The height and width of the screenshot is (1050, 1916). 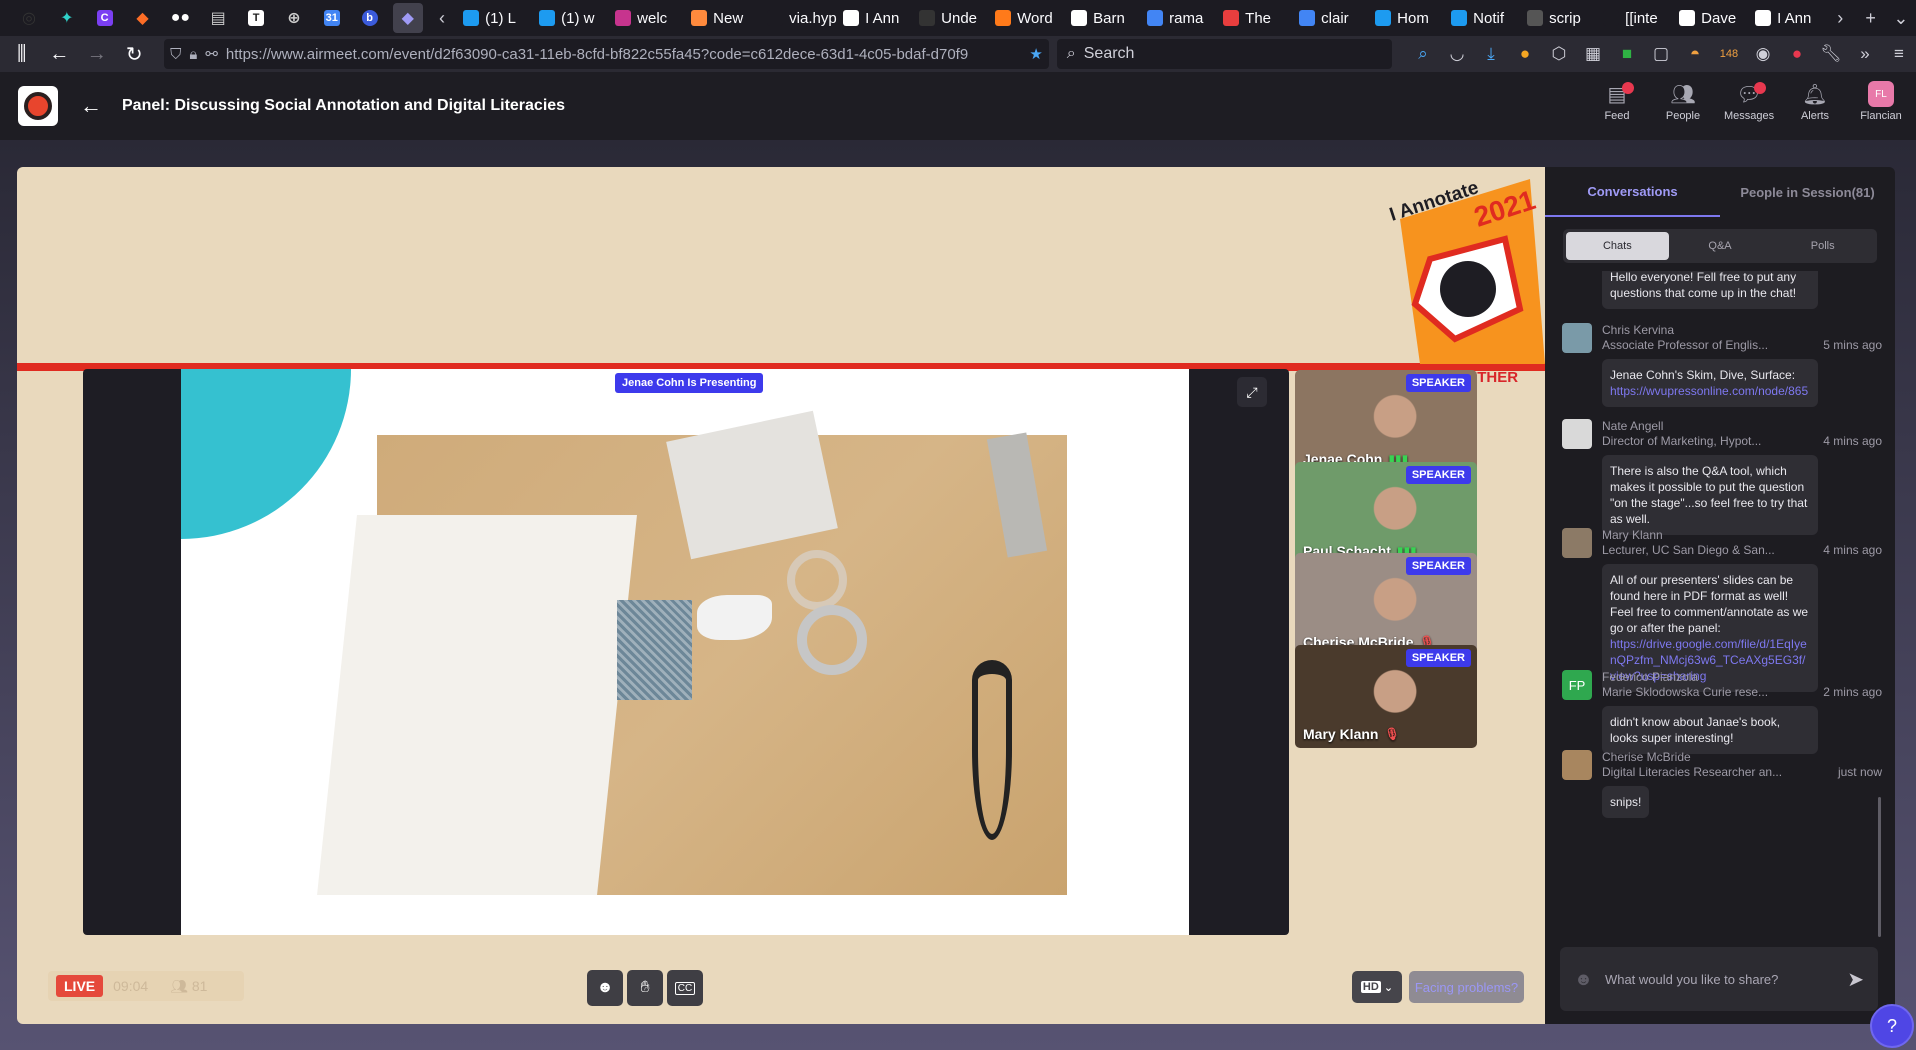 I want to click on help-button: ?, so click(x=1892, y=1026).